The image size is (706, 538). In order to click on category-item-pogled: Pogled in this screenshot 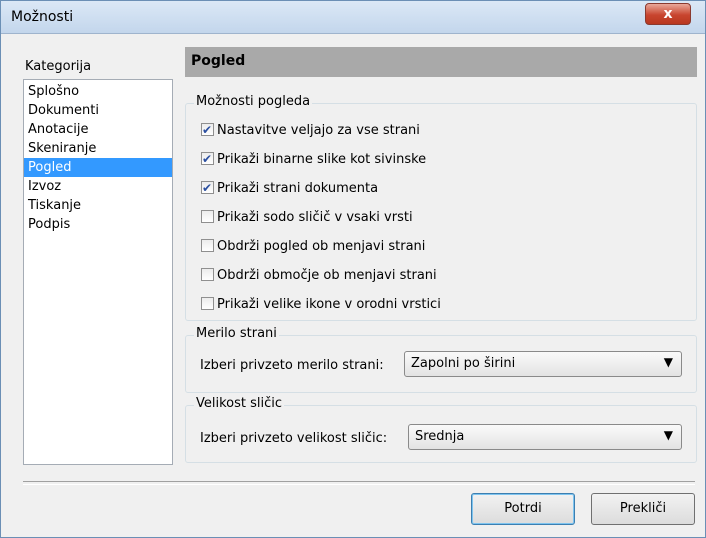, I will do `click(98, 167)`.